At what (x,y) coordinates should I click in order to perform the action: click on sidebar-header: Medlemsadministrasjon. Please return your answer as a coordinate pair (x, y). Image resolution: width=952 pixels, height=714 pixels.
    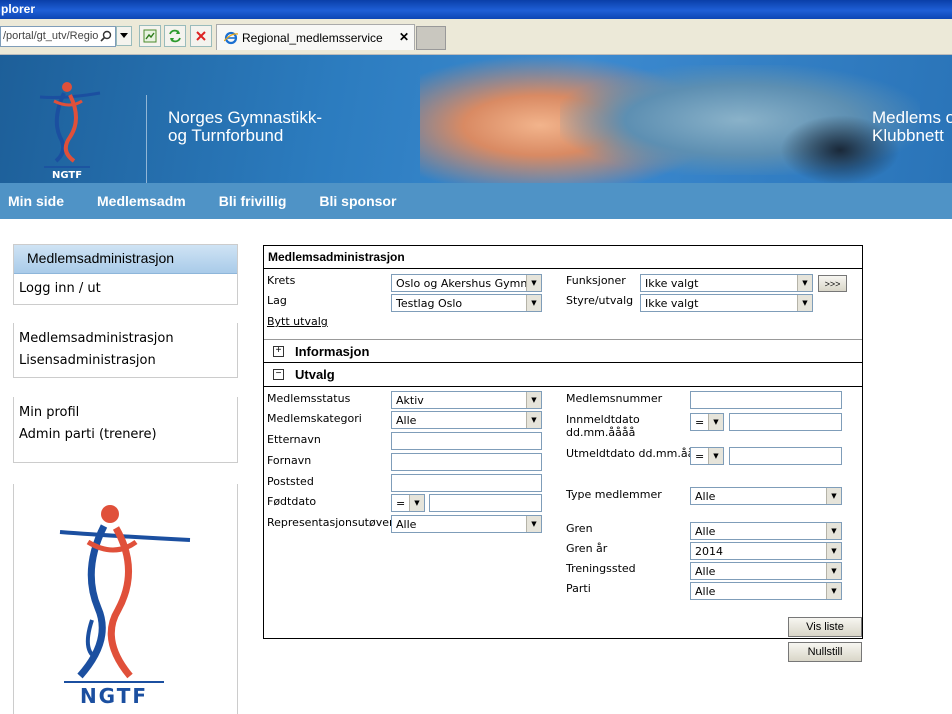
    Looking at the image, I should click on (125, 259).